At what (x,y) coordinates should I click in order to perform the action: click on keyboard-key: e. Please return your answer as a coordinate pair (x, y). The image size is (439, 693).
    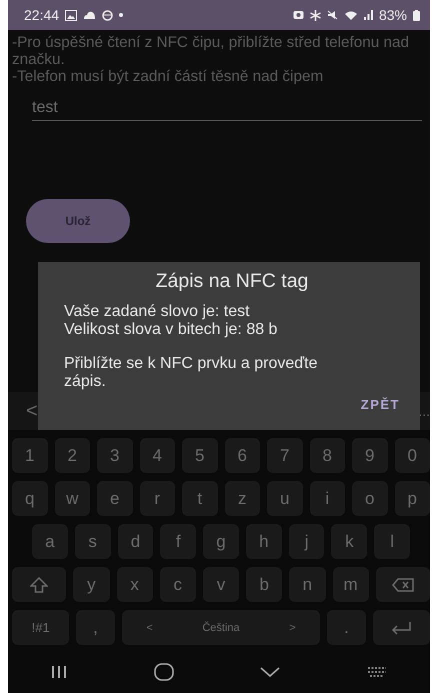
    Looking at the image, I should click on (114, 498).